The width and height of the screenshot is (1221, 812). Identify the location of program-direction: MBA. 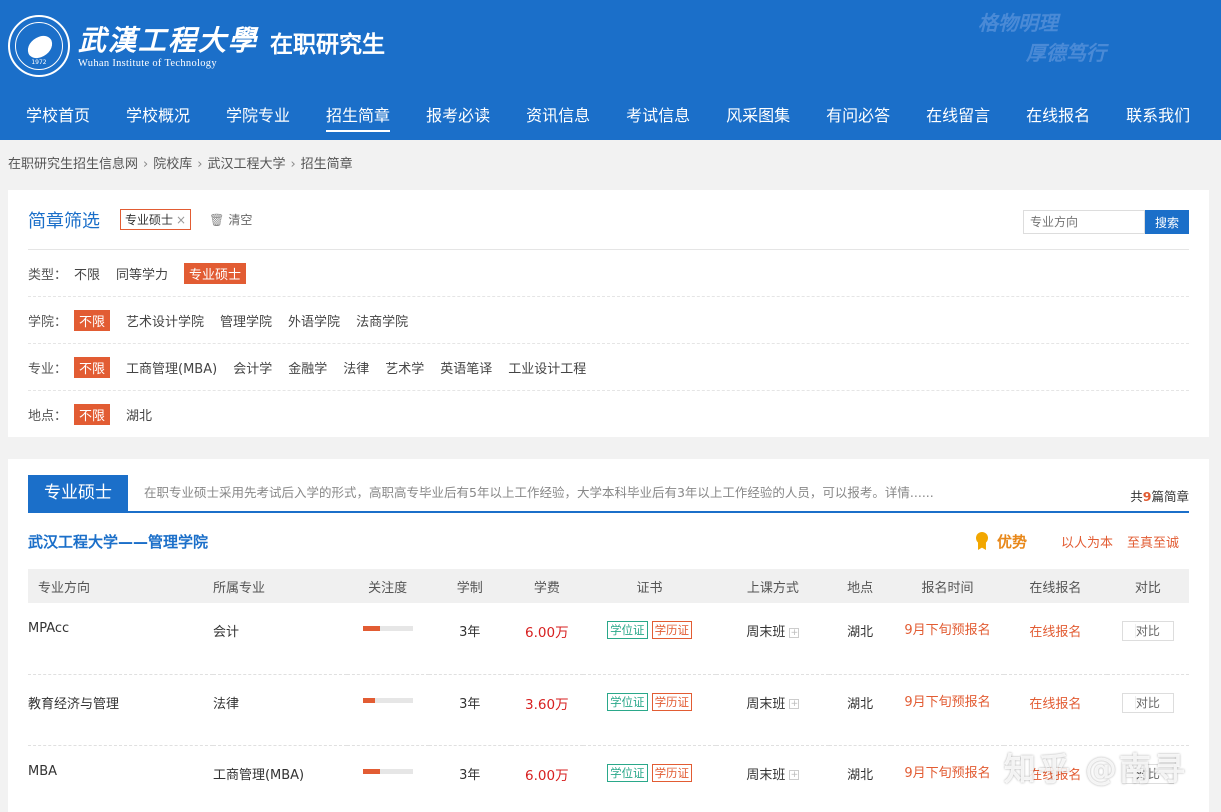
(42, 771).